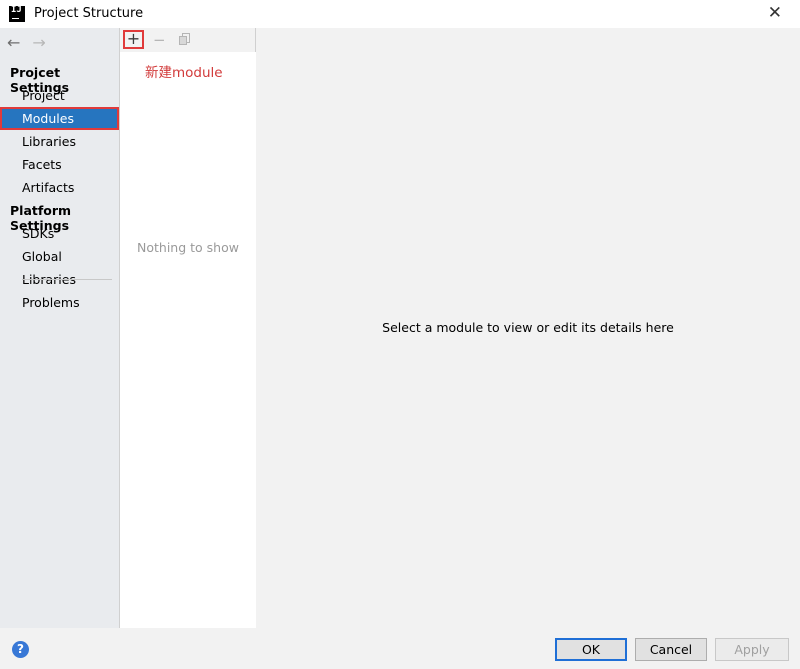 The image size is (800, 669). I want to click on sidebar-item-artifacts: Artifacts, so click(59, 187).